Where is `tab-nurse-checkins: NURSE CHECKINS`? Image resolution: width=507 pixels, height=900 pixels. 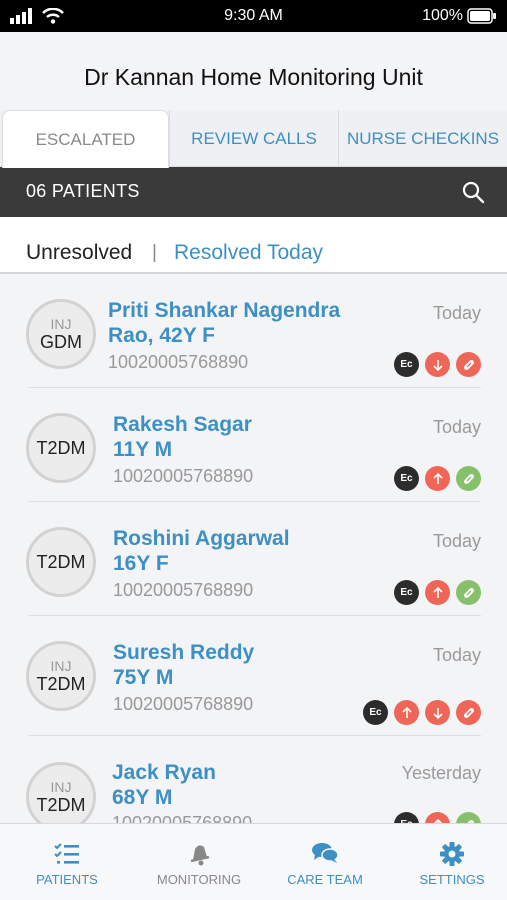
tab-nurse-checkins: NURSE CHECKINS is located at coordinates (422, 138).